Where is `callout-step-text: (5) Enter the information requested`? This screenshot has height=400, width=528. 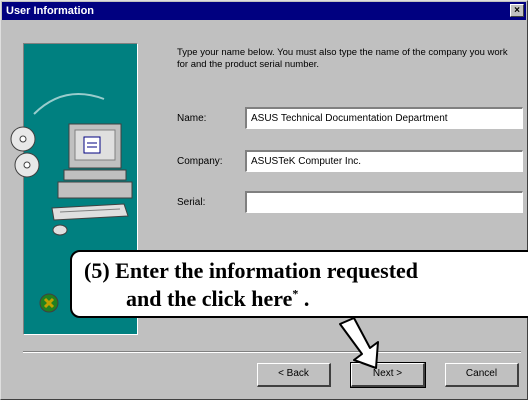 callout-step-text: (5) Enter the information requested is located at coordinates (251, 270).